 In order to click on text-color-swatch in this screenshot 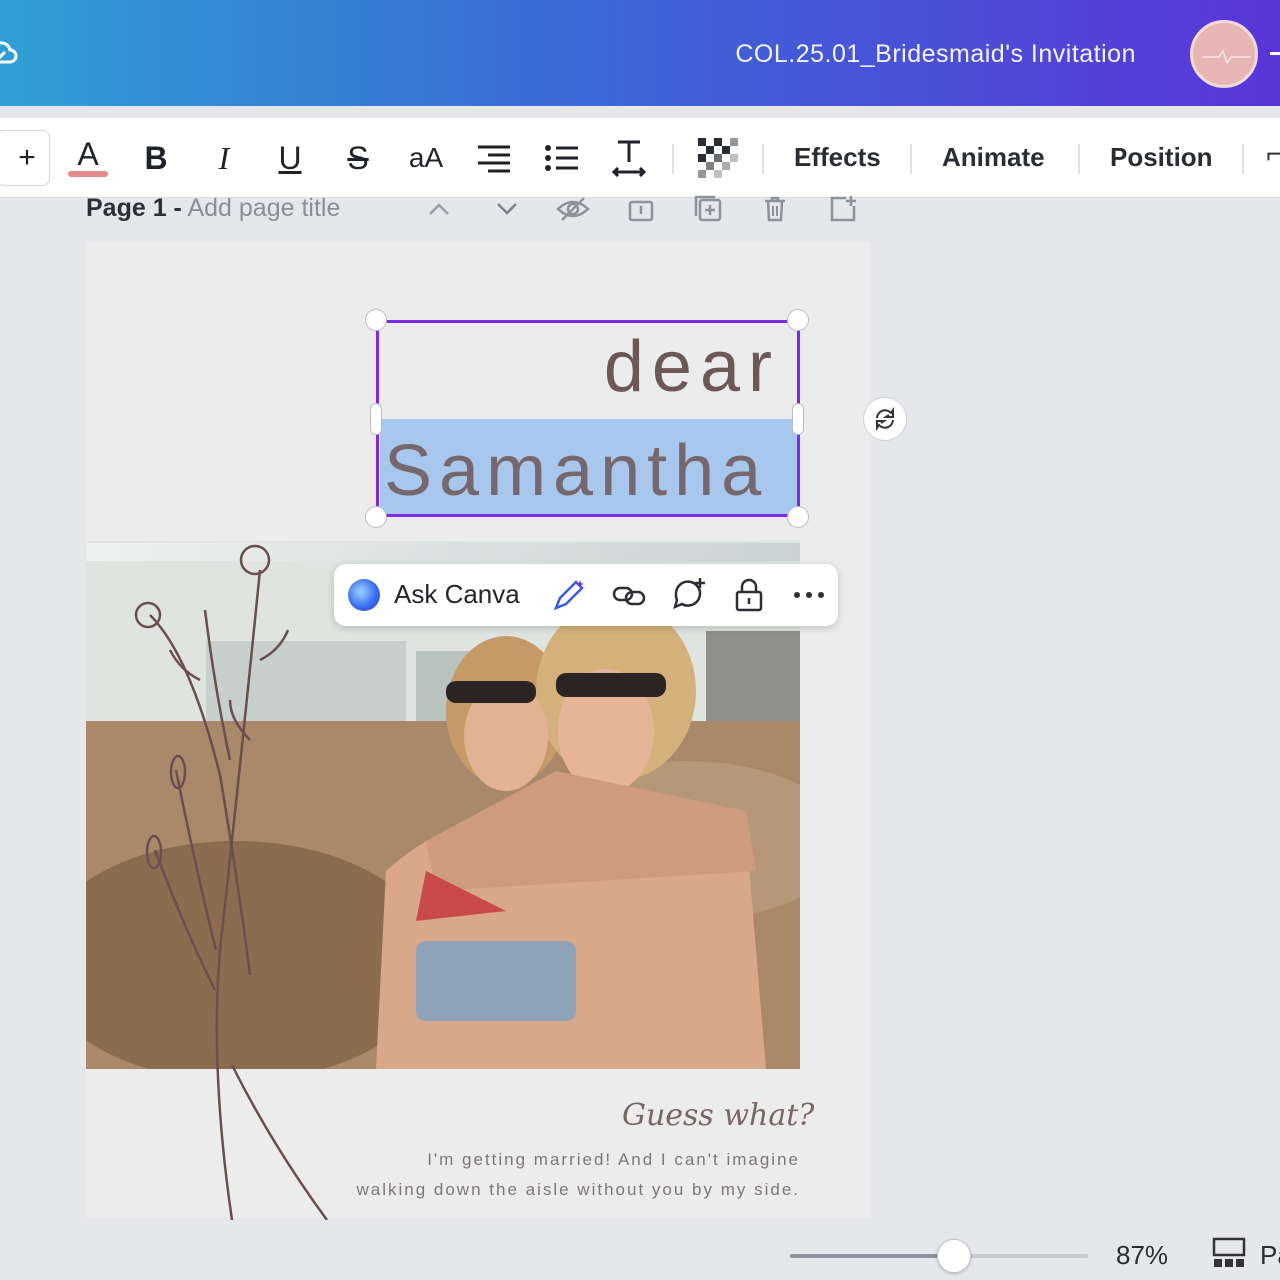, I will do `click(88, 174)`.